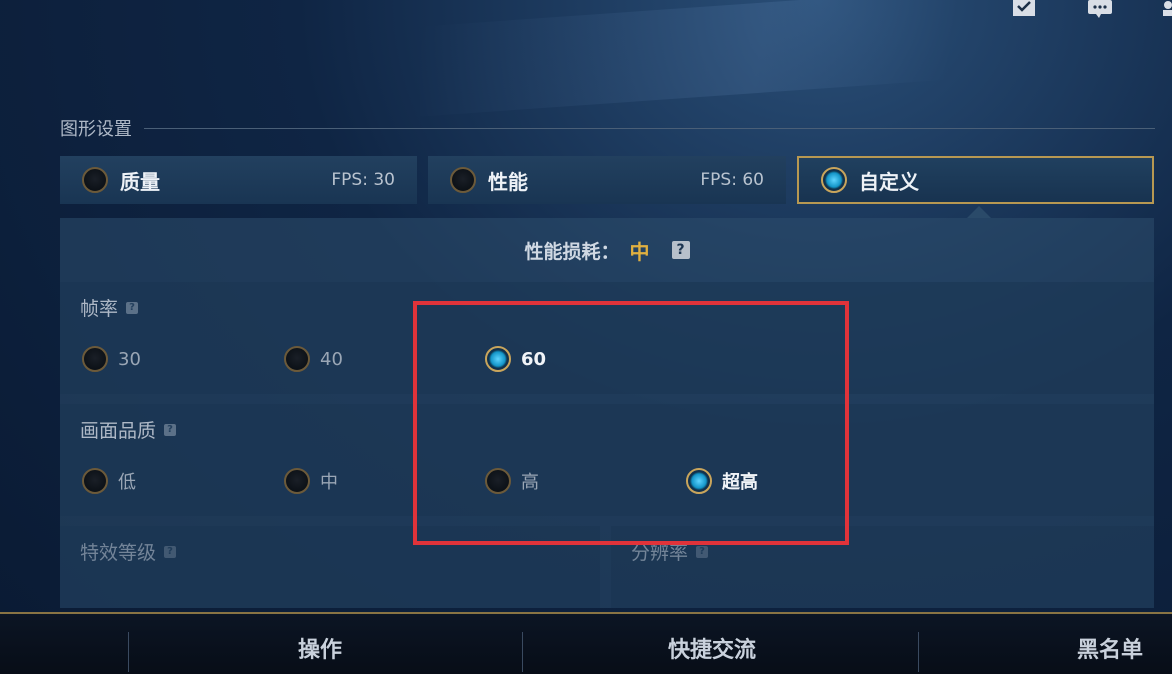  I want to click on frame-rate-option-40: 40, so click(313, 359).